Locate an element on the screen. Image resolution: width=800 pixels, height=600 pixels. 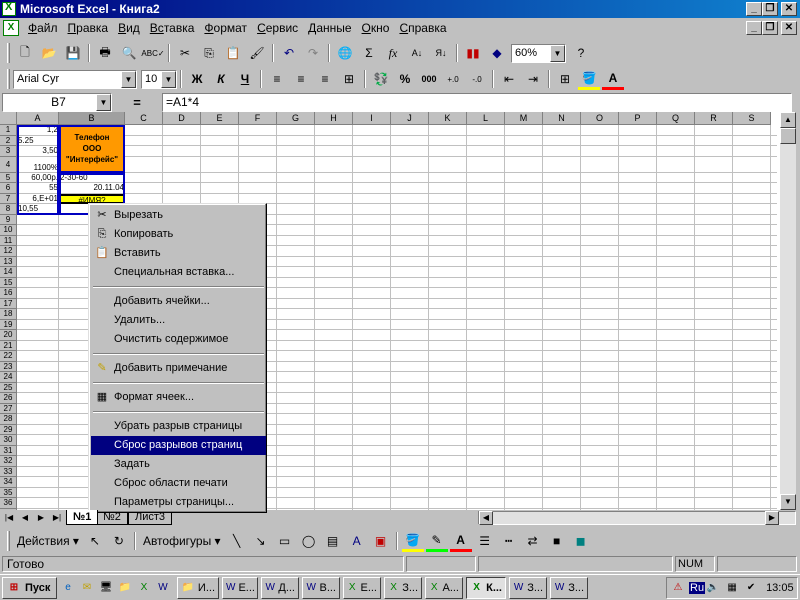
minimize-button: _ is located at coordinates (754, 9).